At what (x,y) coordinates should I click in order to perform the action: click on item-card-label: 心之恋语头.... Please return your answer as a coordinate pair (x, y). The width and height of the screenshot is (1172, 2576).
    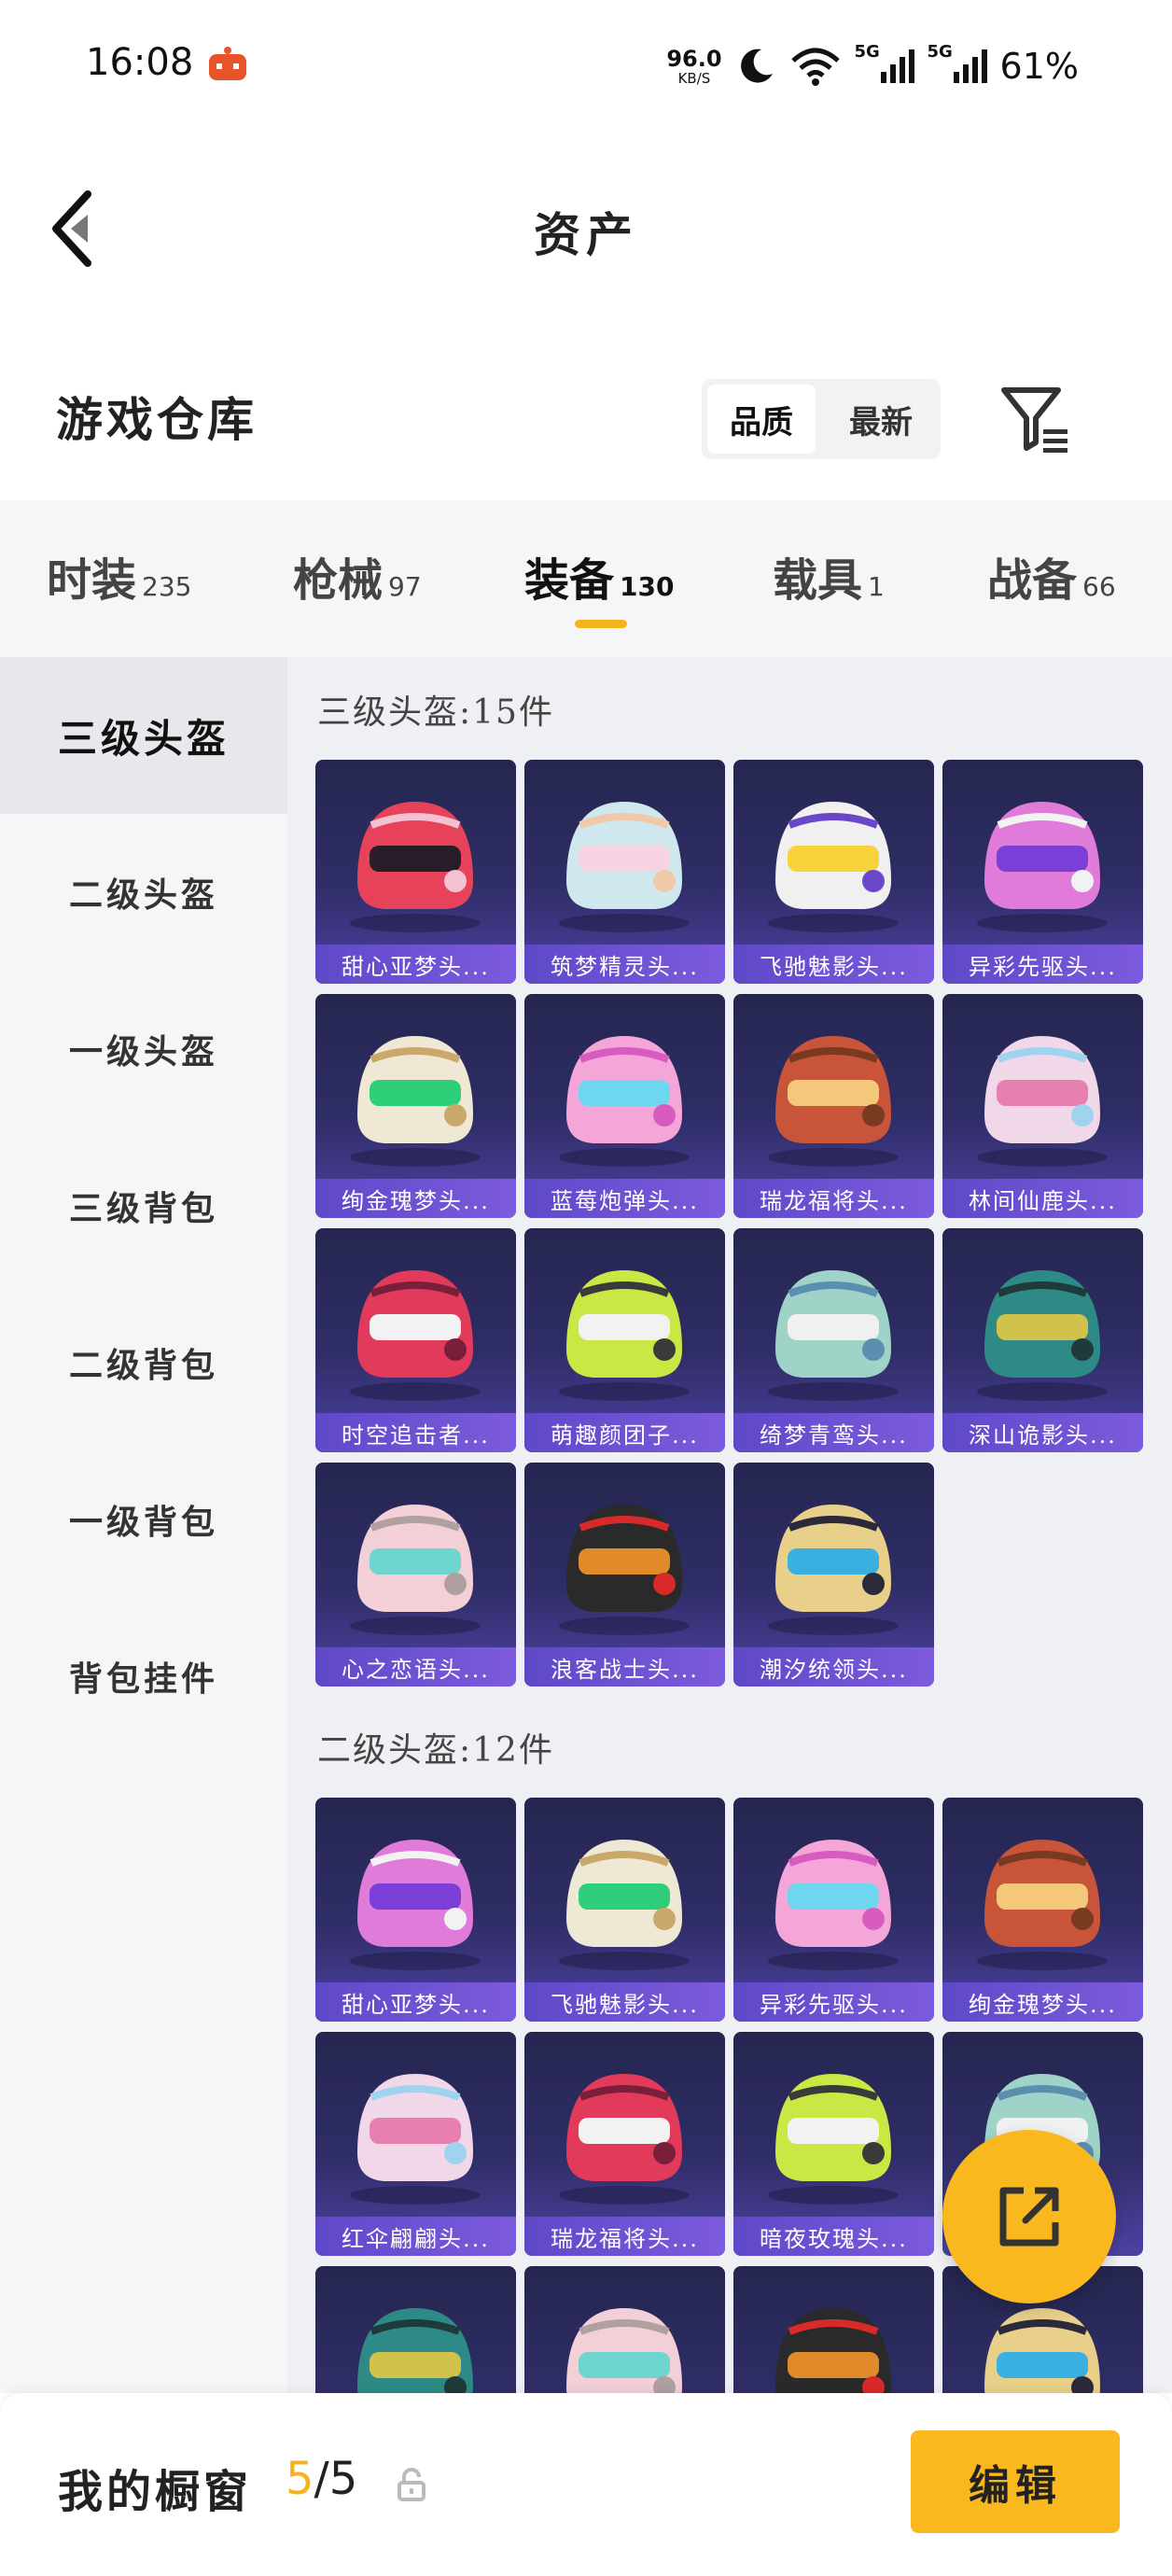
    Looking at the image, I should click on (415, 1667).